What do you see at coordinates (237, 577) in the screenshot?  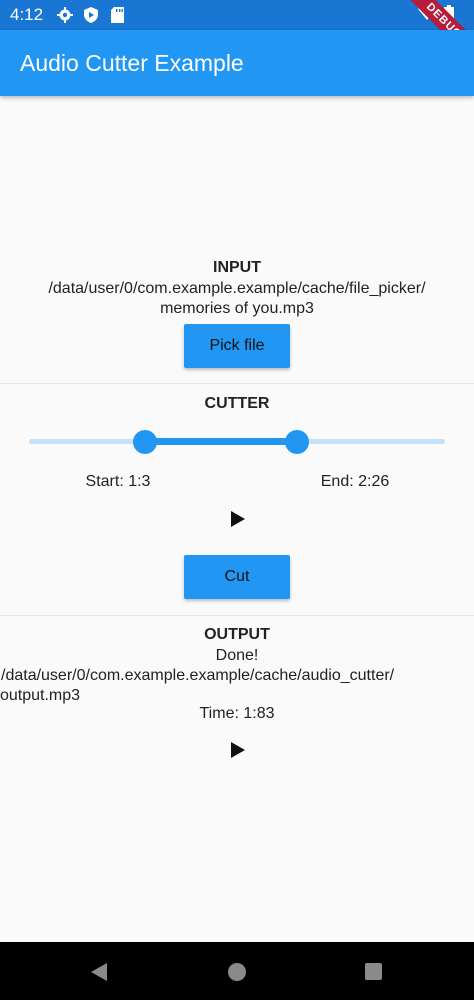 I see `cut-button: Cut` at bounding box center [237, 577].